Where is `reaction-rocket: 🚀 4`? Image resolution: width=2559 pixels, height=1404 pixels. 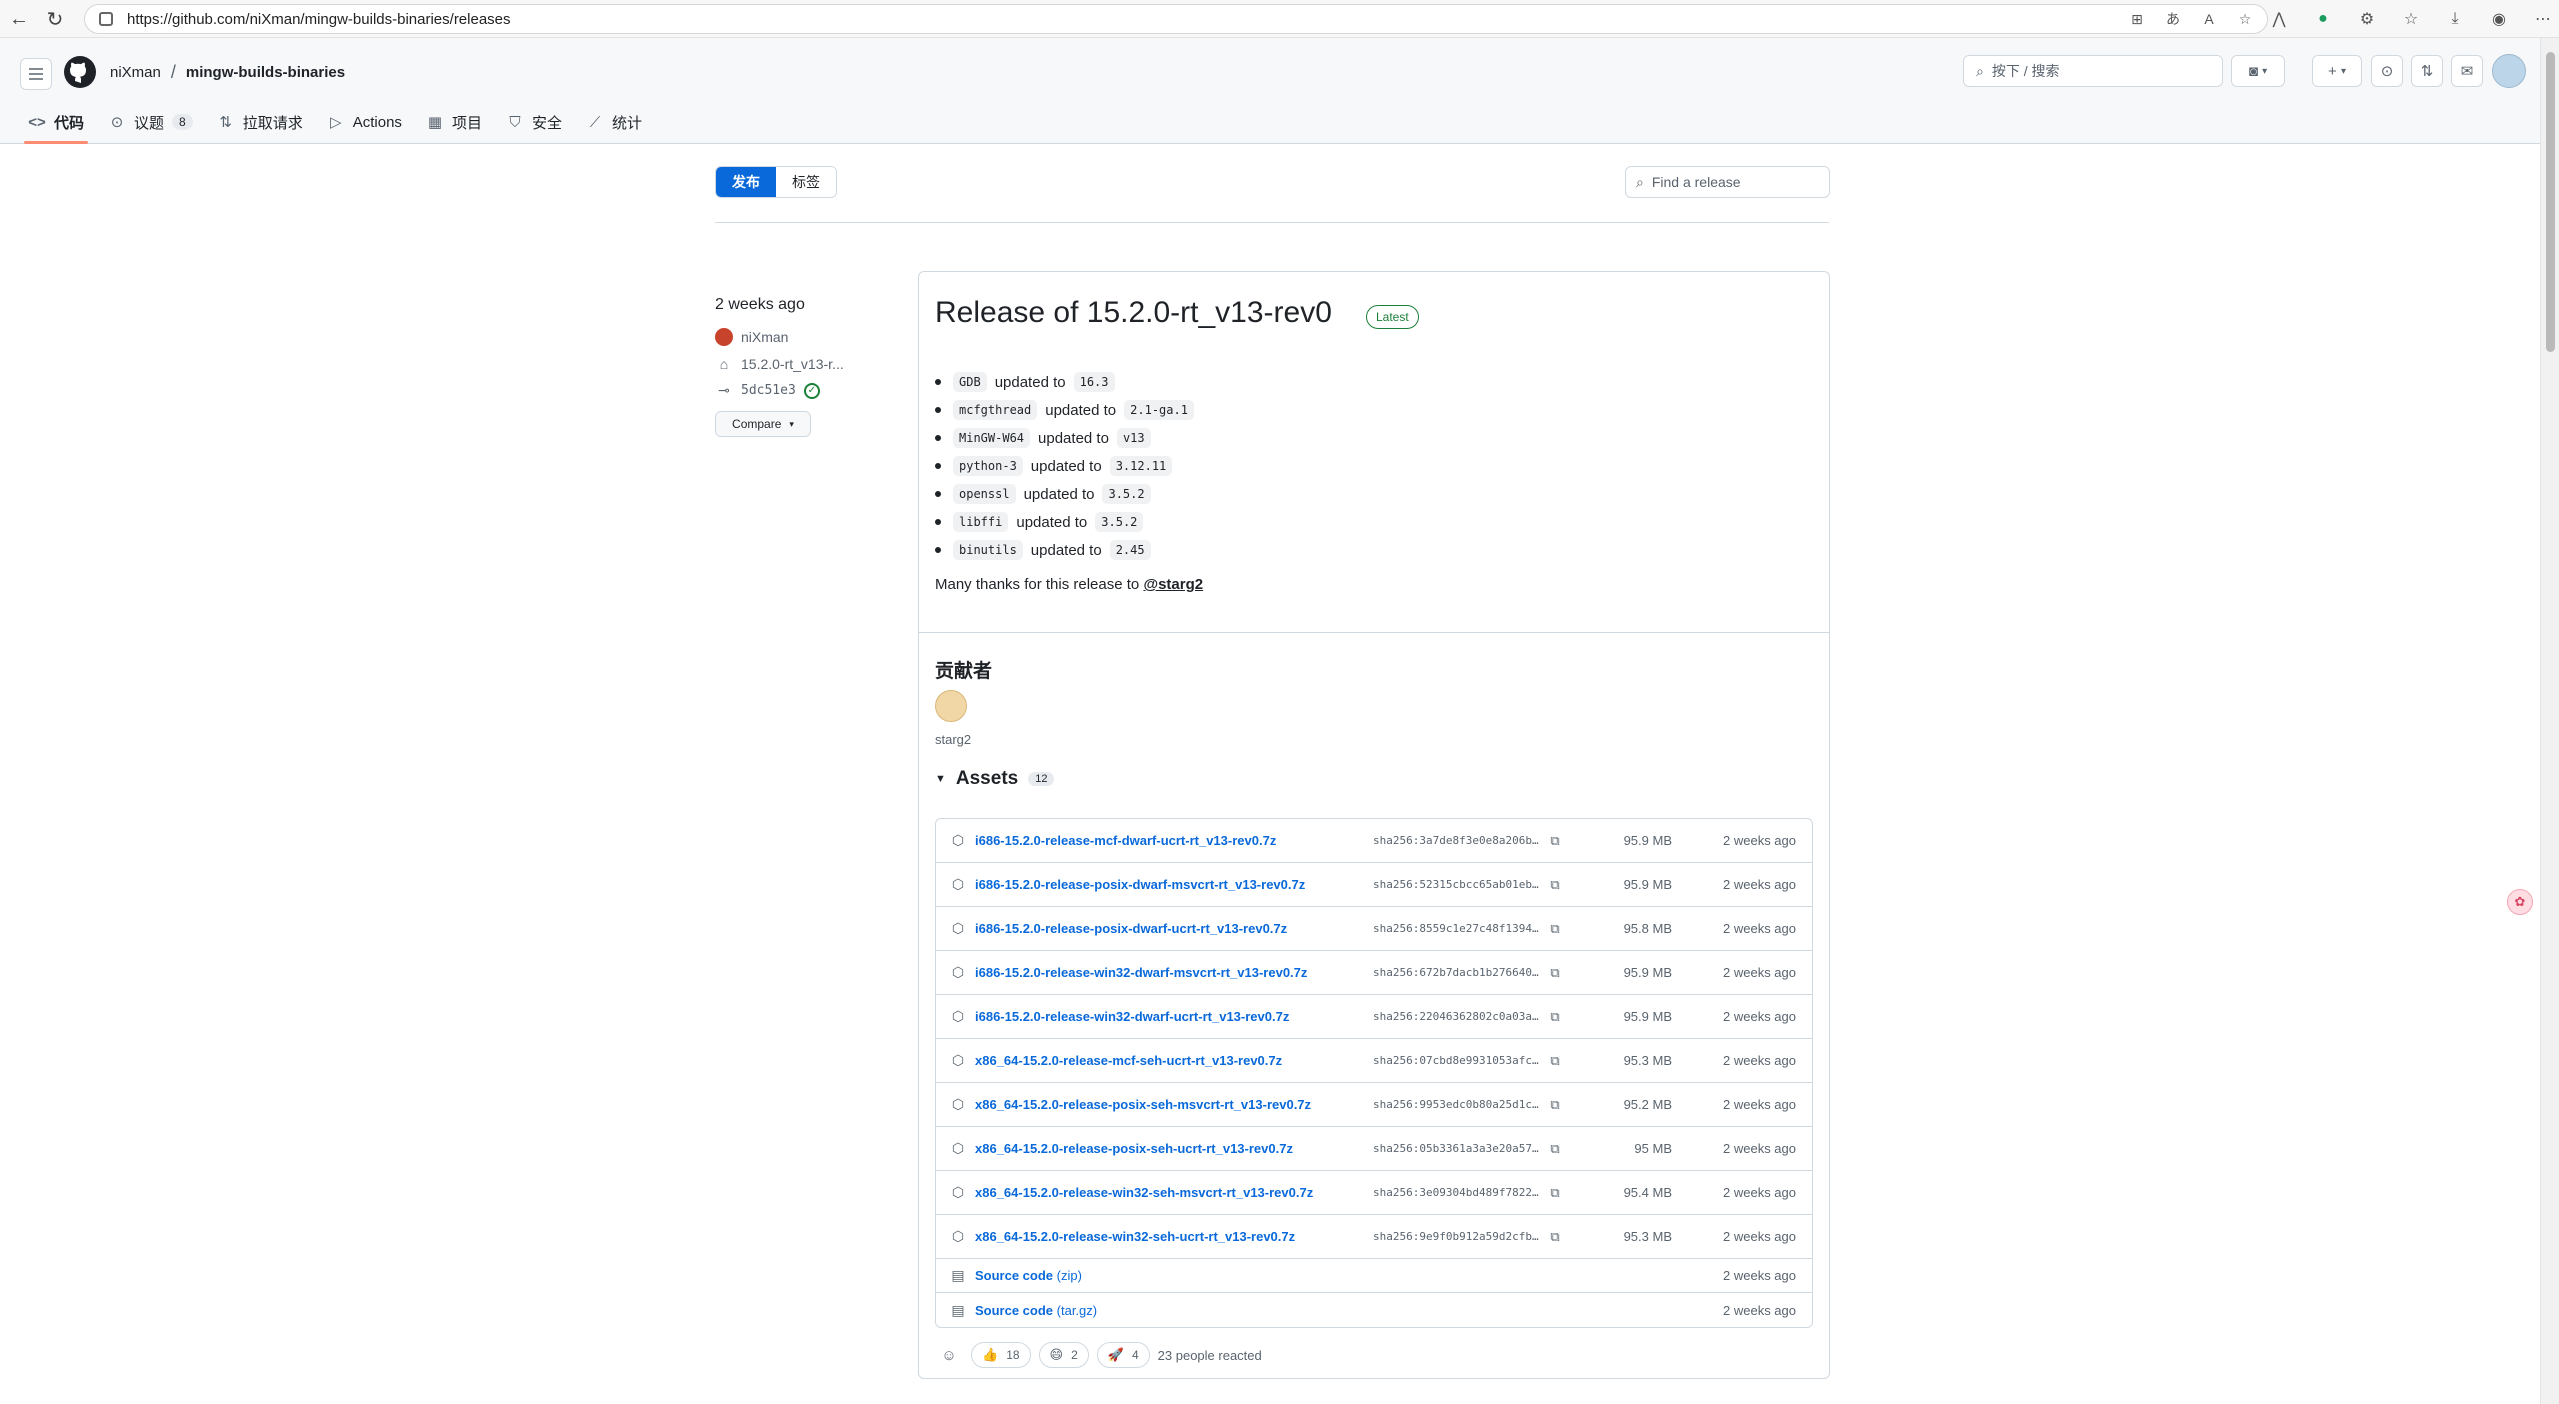 reaction-rocket: 🚀 4 is located at coordinates (1123, 1355).